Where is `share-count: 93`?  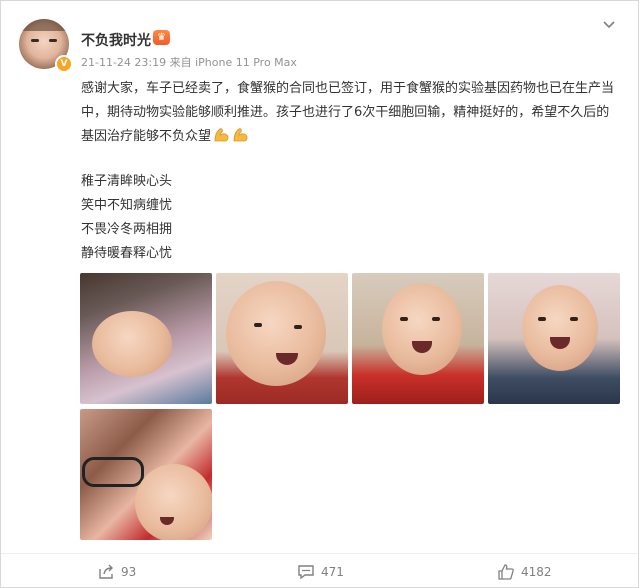
share-count: 93 is located at coordinates (129, 572).